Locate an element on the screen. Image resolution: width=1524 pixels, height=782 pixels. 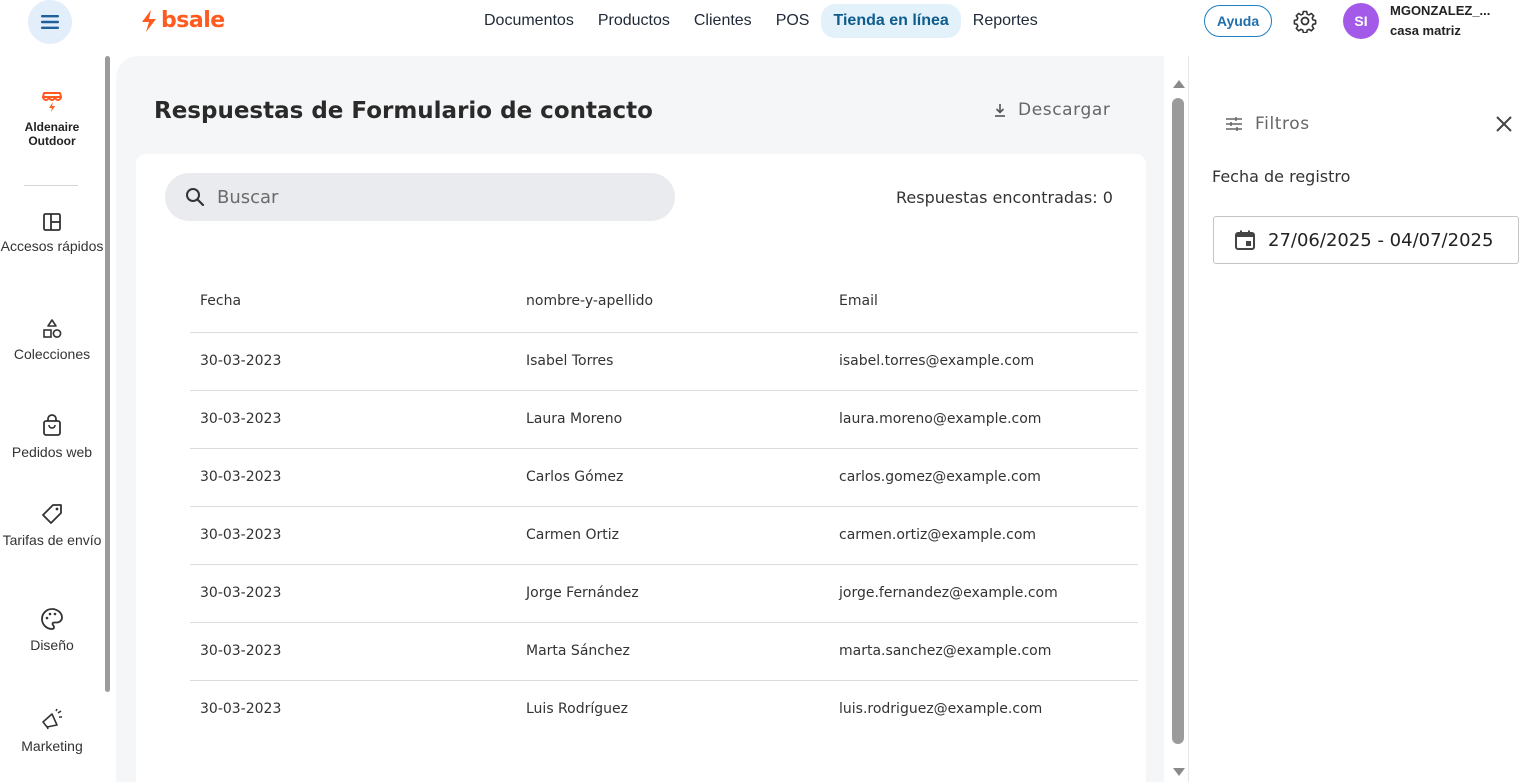
cell-email: laura.moreno@example.com is located at coordinates (983, 419).